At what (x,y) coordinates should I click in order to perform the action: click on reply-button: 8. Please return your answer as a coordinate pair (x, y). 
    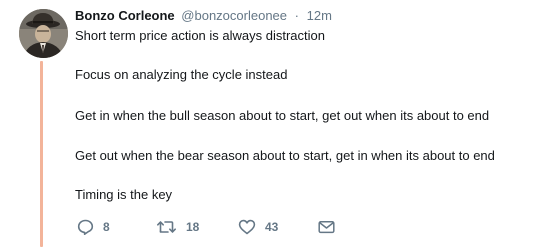
    Looking at the image, I should click on (93, 227).